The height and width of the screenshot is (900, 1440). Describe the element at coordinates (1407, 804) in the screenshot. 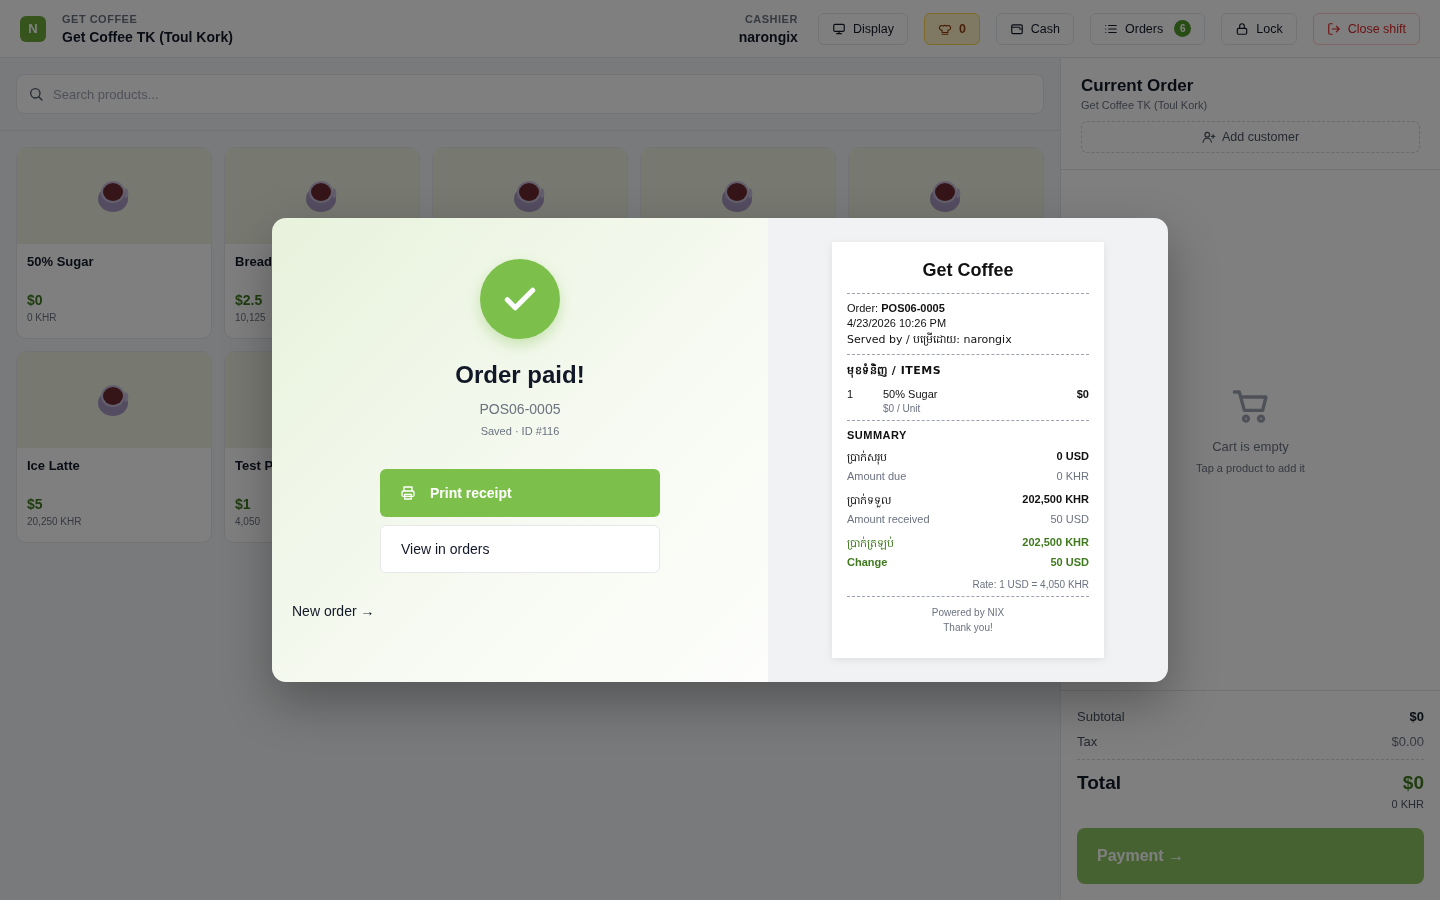

I see `total-khr: 0 KHR` at that location.